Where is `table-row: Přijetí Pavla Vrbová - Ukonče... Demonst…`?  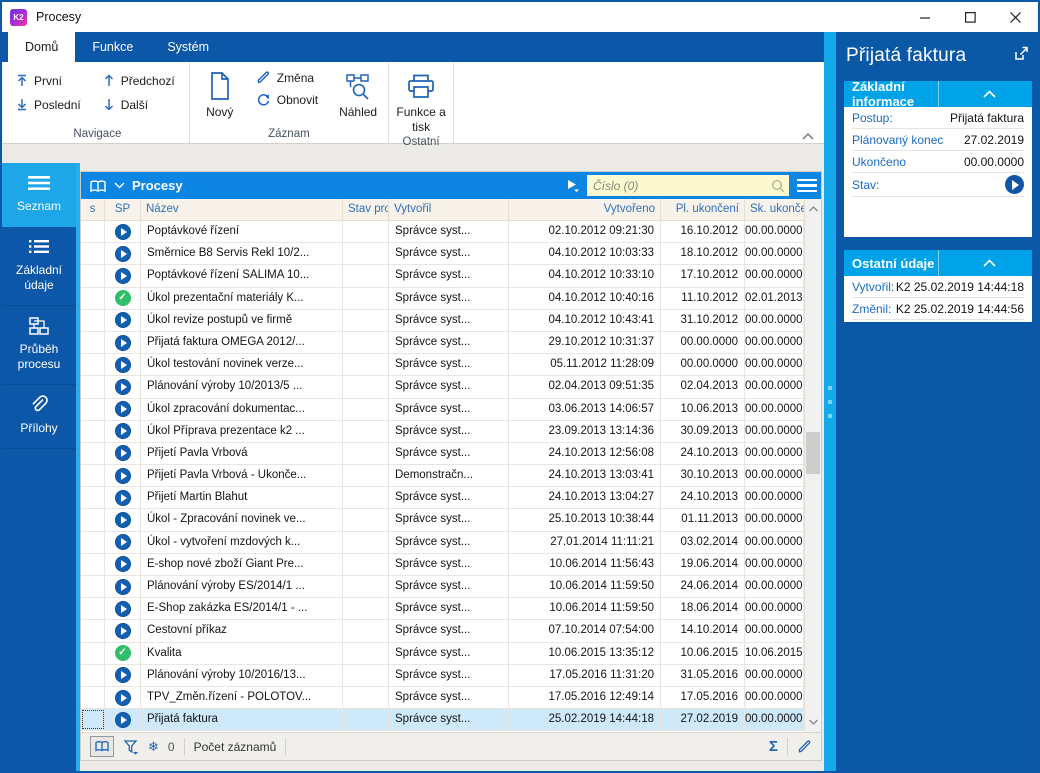
table-row: Přijetí Pavla Vrbová - Ukonče... Demonst… is located at coordinates (442, 476).